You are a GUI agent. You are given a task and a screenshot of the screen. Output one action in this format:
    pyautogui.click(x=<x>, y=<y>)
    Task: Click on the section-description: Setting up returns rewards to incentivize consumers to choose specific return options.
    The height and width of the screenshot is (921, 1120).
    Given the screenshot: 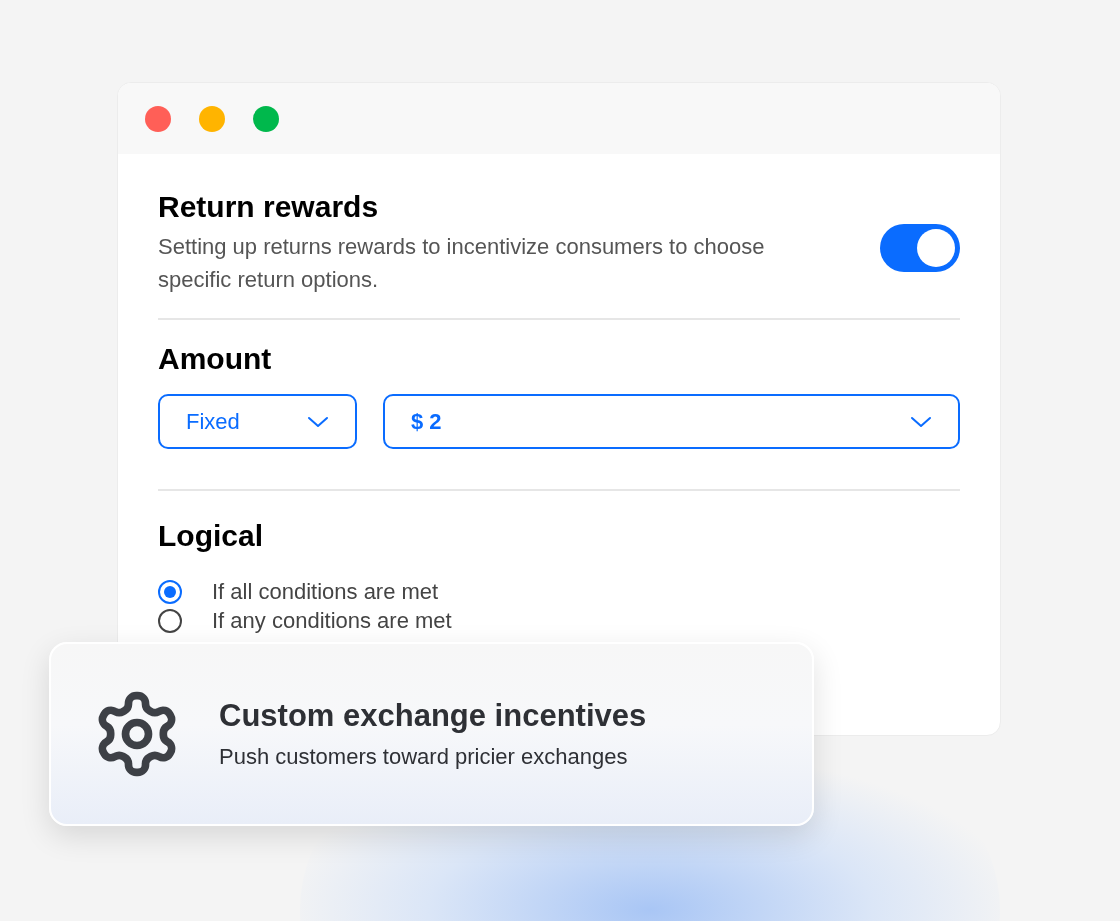 What is the action you would take?
    pyautogui.click(x=462, y=263)
    